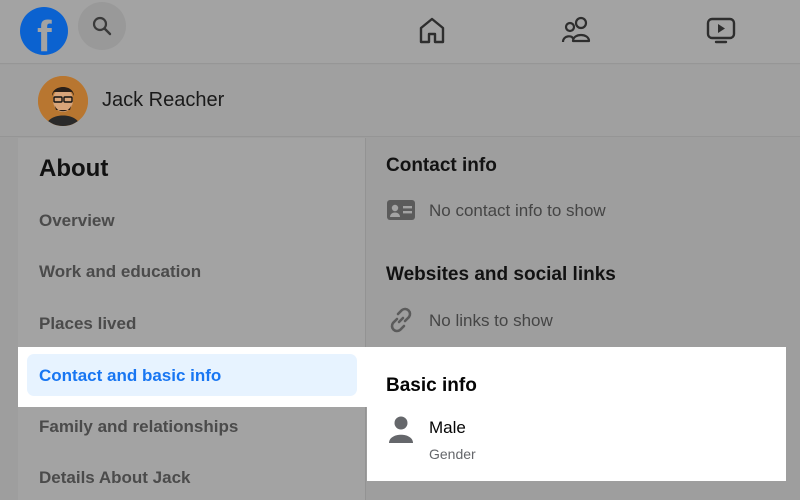 The width and height of the screenshot is (800, 500). I want to click on contact-info-title: Contact info, so click(441, 165).